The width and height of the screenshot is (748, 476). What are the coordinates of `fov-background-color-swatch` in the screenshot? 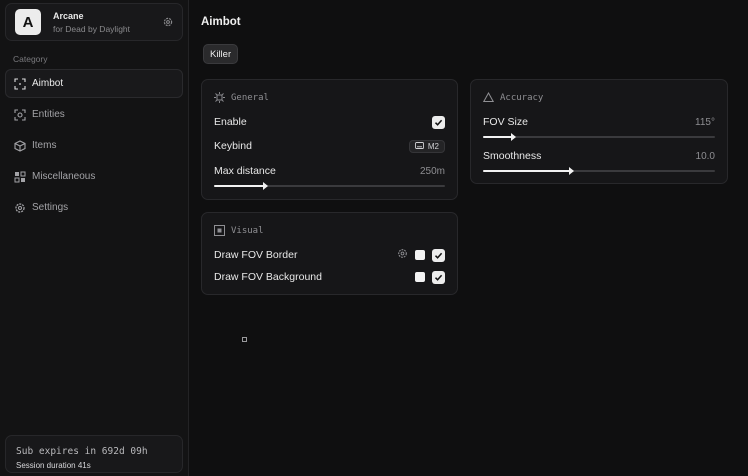 It's located at (420, 277).